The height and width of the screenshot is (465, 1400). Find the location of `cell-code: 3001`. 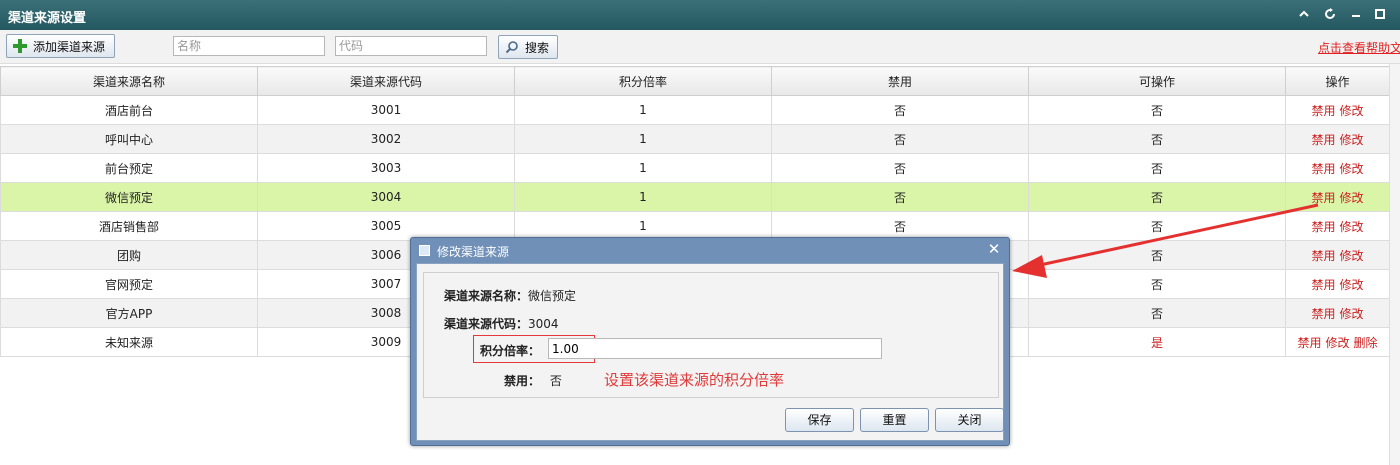

cell-code: 3001 is located at coordinates (386, 110).